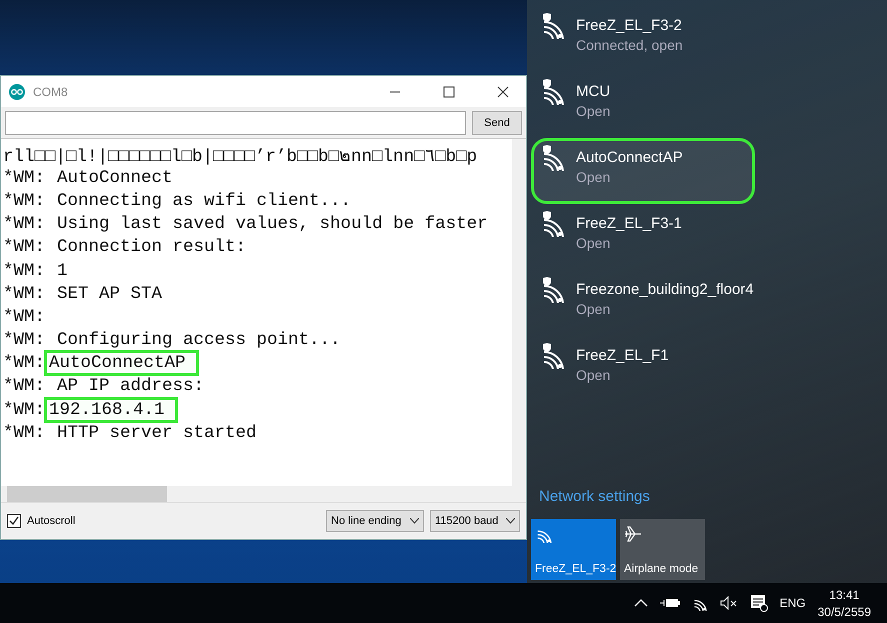  What do you see at coordinates (51, 91) in the screenshot?
I see `window-title: COM8` at bounding box center [51, 91].